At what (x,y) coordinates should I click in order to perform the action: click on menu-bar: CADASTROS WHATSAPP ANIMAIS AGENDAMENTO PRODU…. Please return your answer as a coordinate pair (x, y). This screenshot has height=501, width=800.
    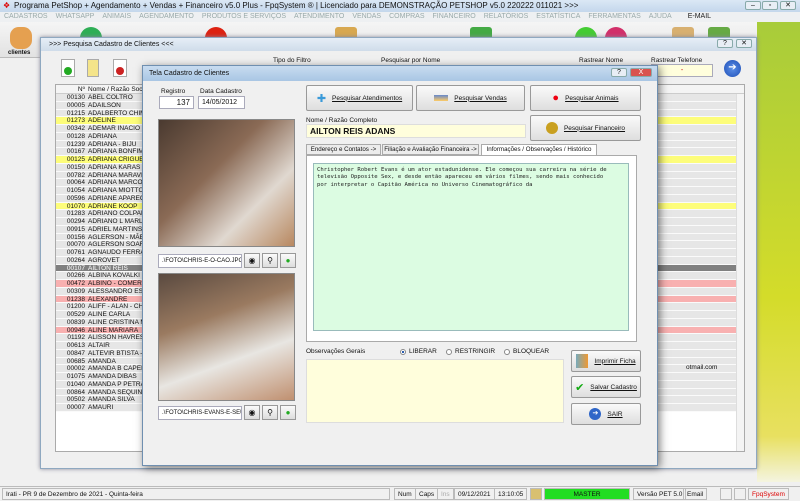
    Looking at the image, I should click on (400, 17).